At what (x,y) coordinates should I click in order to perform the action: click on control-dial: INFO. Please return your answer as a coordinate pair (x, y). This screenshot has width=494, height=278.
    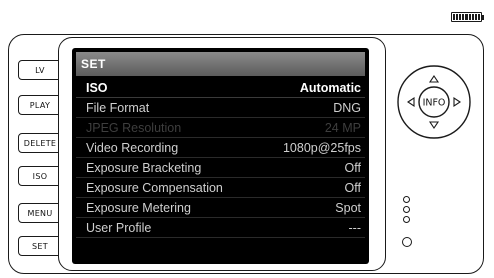
    Looking at the image, I should click on (434, 102).